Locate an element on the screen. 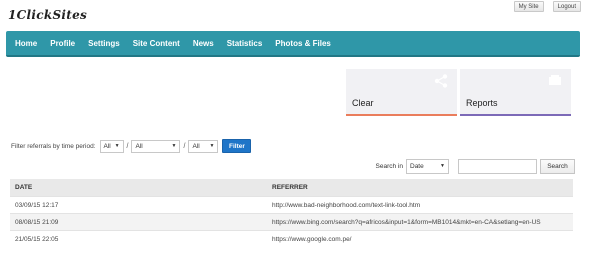 The image size is (600, 274). search-input is located at coordinates (497, 166).